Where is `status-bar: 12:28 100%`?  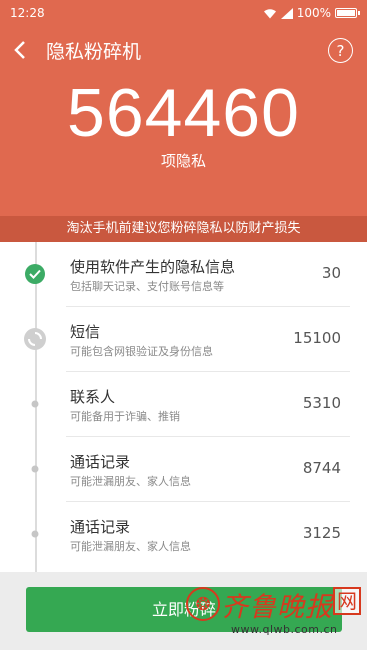 status-bar: 12:28 100% is located at coordinates (183, 13).